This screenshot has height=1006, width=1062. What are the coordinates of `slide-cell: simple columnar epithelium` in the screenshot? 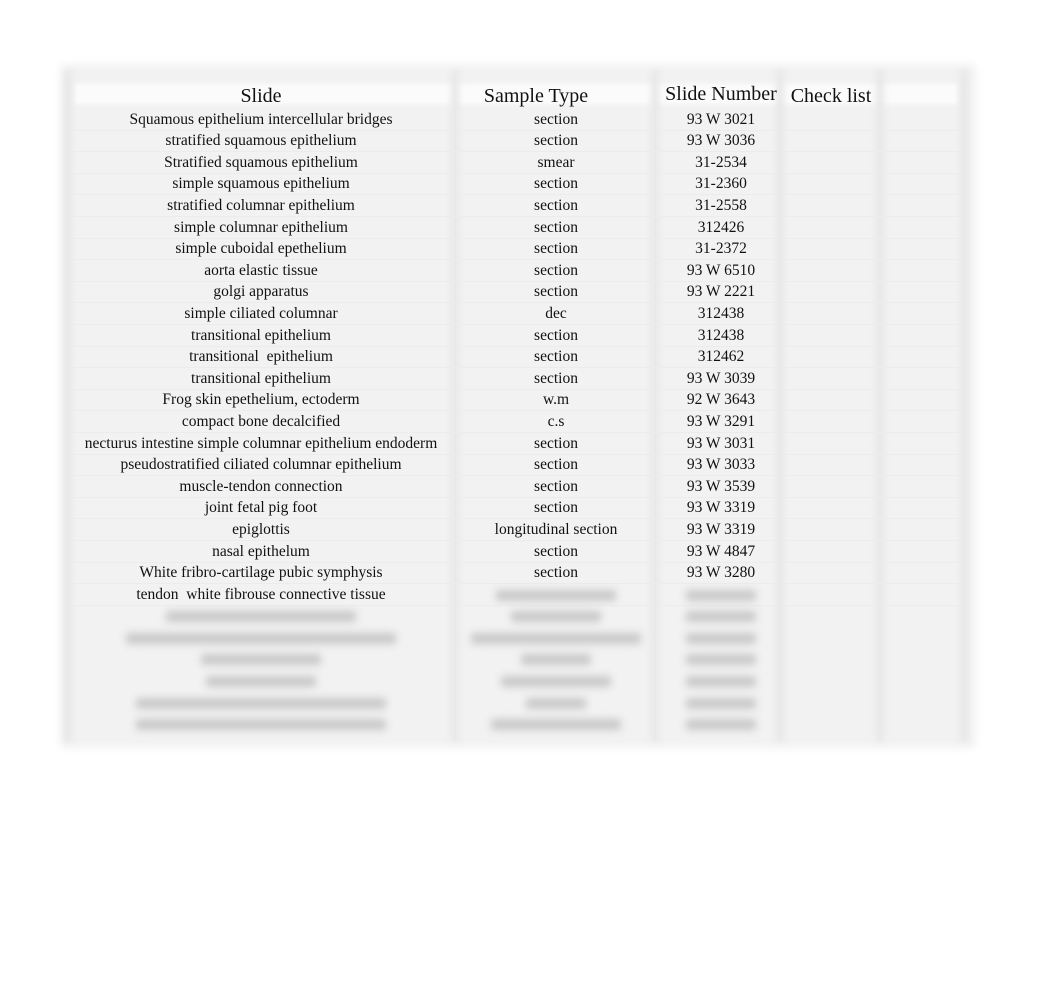 It's located at (261, 227).